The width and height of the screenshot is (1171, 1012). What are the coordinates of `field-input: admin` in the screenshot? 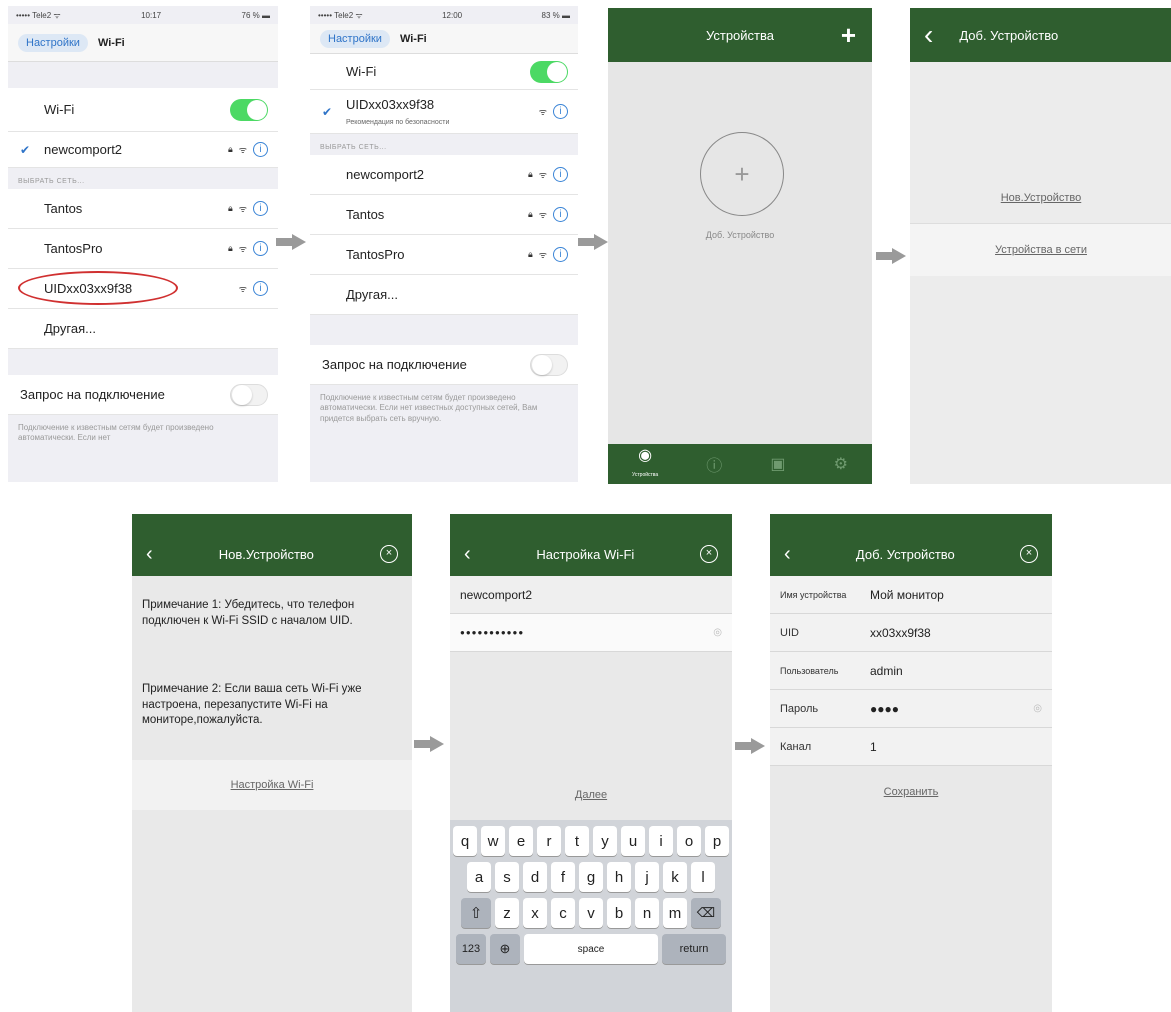 It's located at (961, 671).